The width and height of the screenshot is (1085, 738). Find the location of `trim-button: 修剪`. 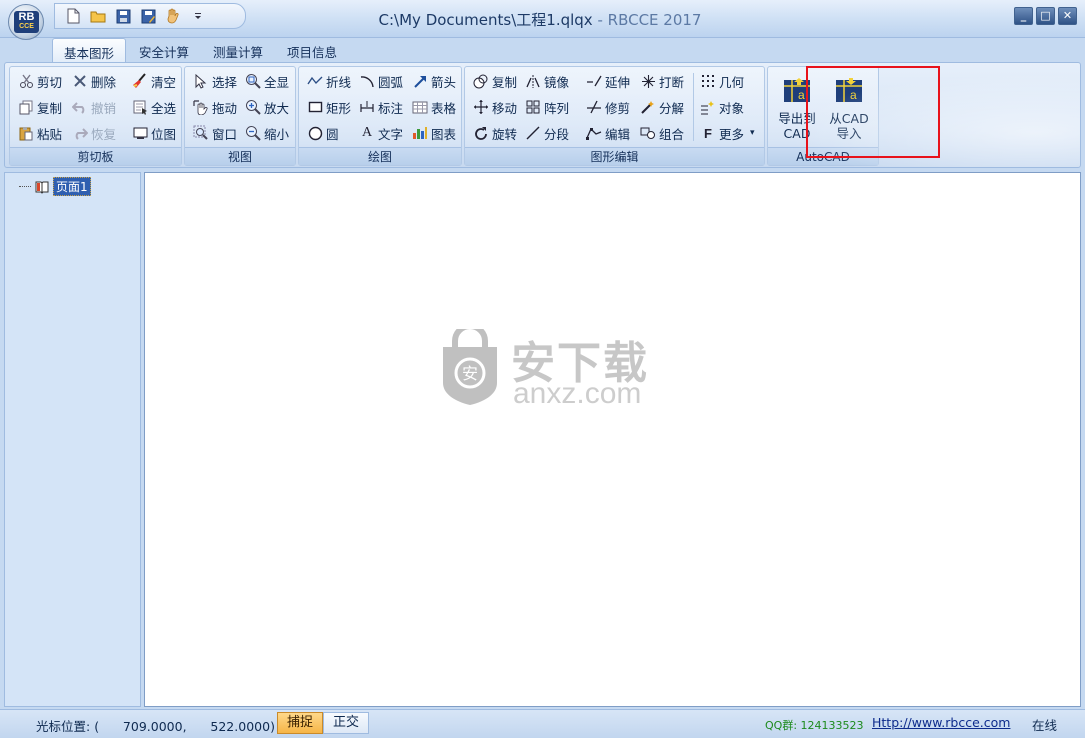

trim-button: 修剪 is located at coordinates (608, 107).